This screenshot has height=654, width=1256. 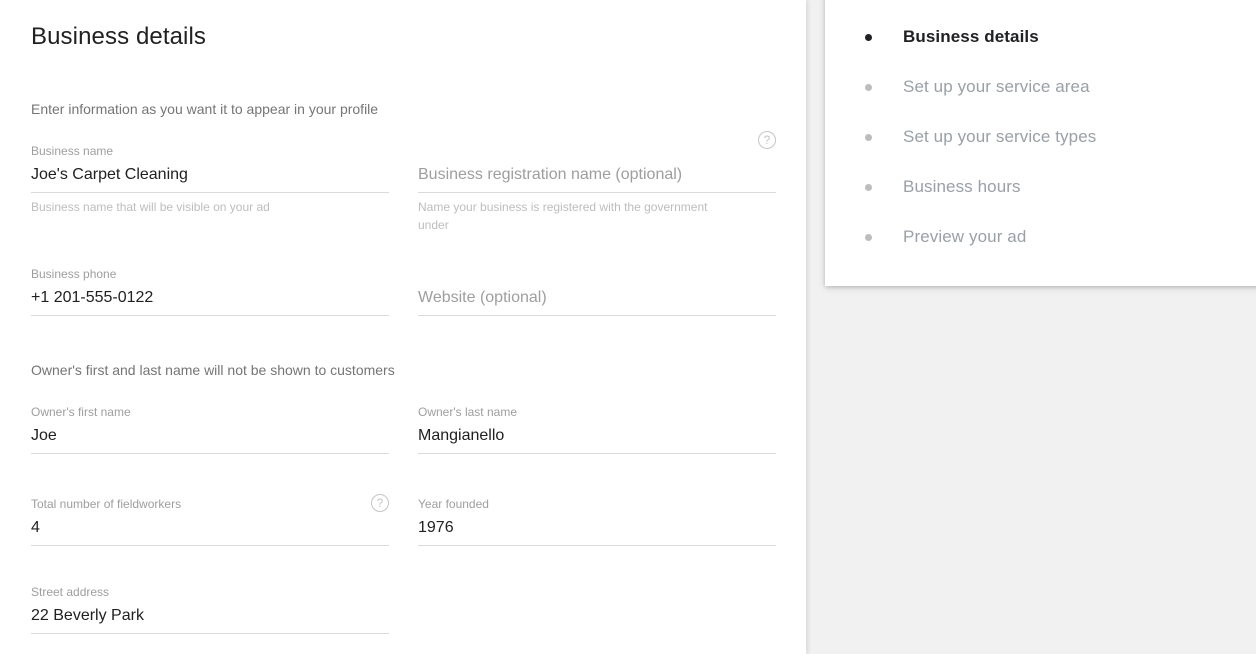 I want to click on step-item-service-types: Set up your service types, so click(x=1040, y=137).